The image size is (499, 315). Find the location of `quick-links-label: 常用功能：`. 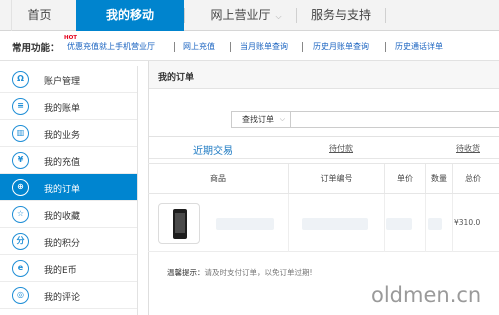

quick-links-label: 常用功能： is located at coordinates (36, 48).